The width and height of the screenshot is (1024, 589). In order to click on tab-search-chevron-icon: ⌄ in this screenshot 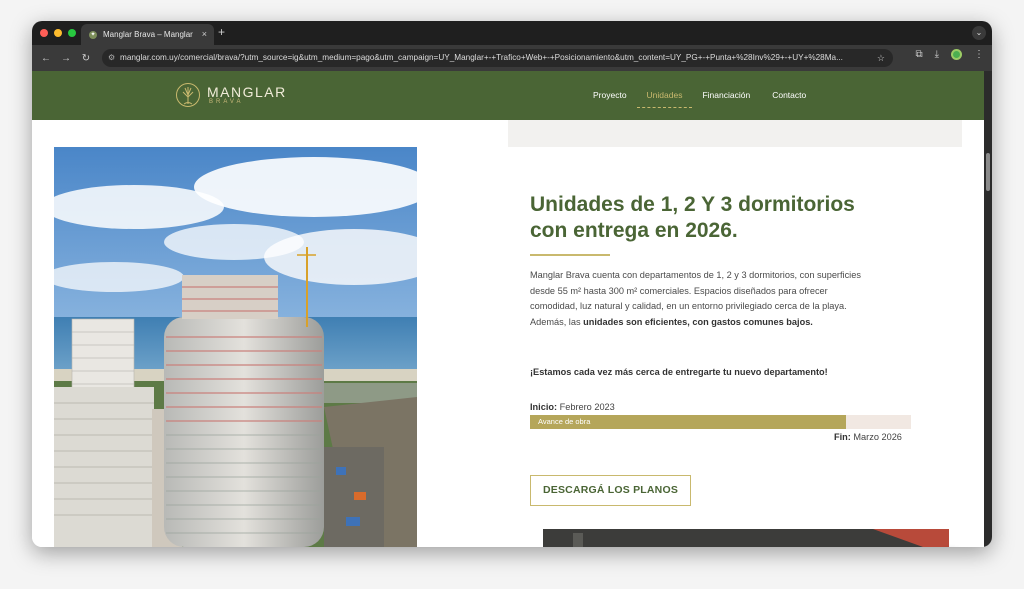, I will do `click(979, 33)`.